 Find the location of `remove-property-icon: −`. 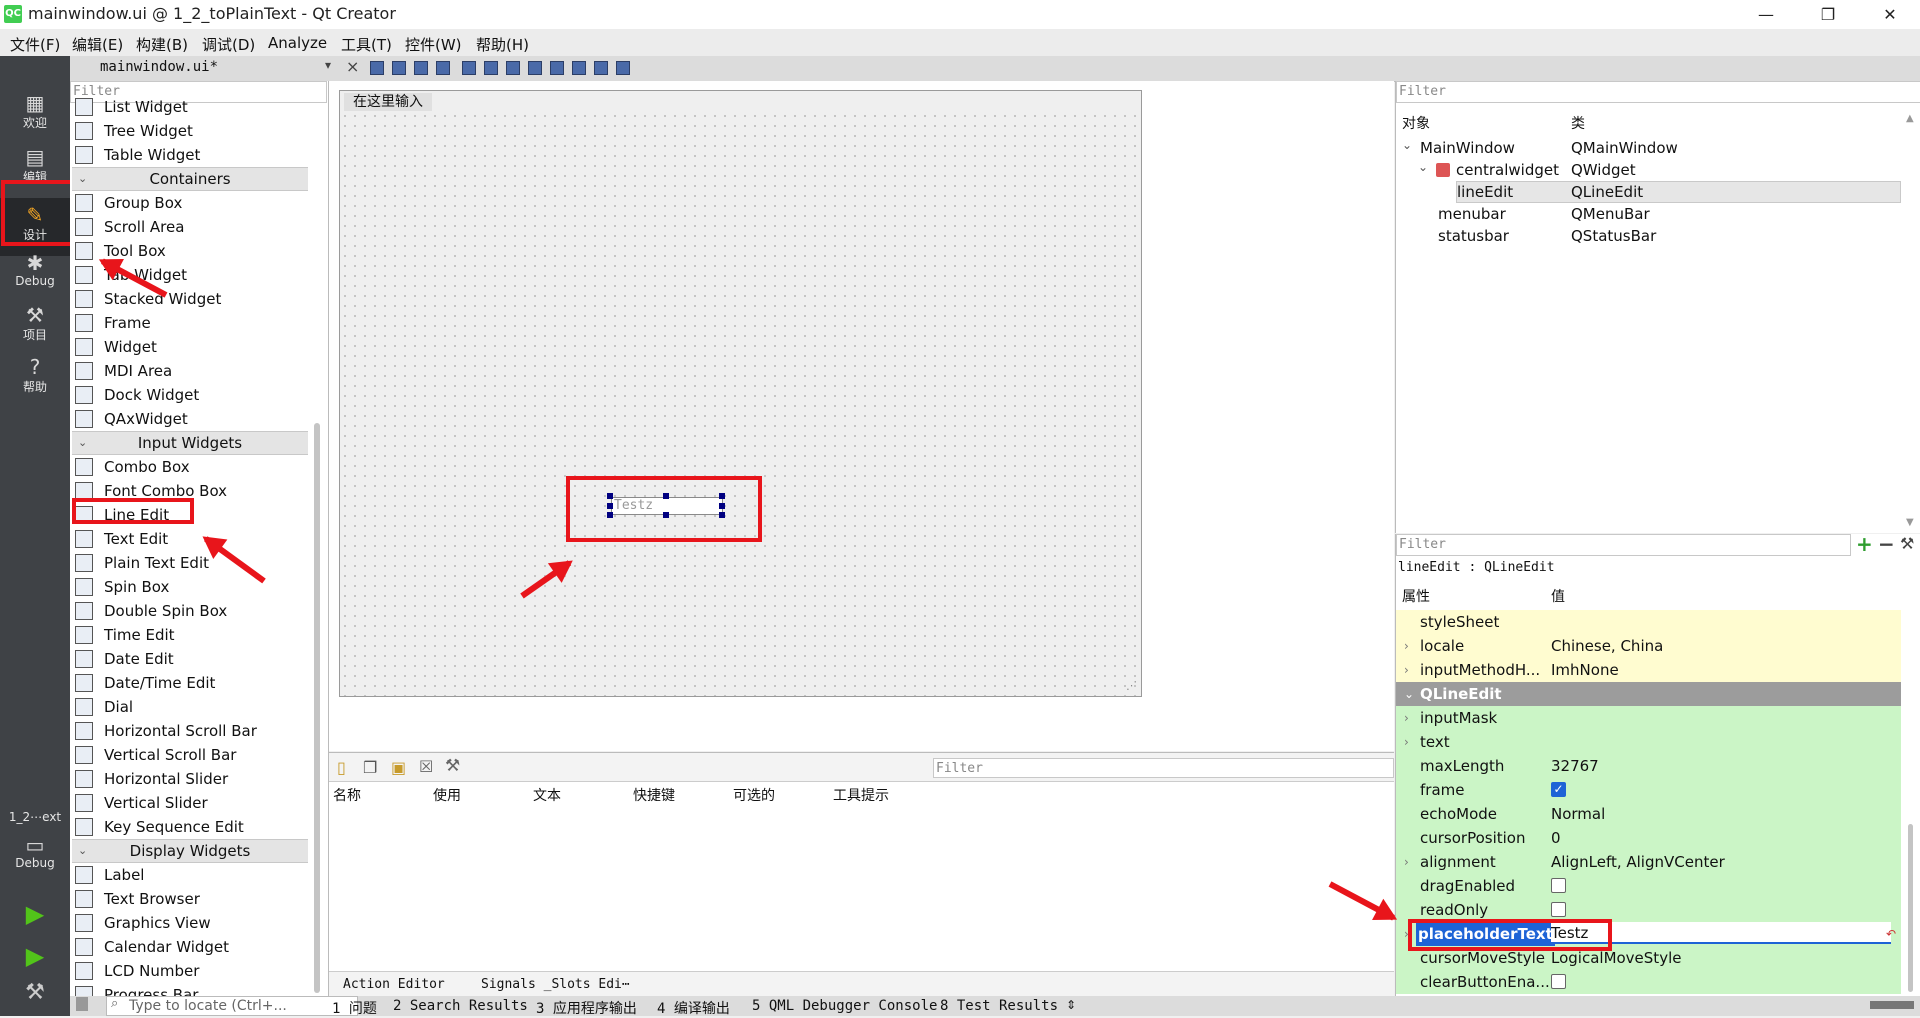

remove-property-icon: − is located at coordinates (1886, 544).